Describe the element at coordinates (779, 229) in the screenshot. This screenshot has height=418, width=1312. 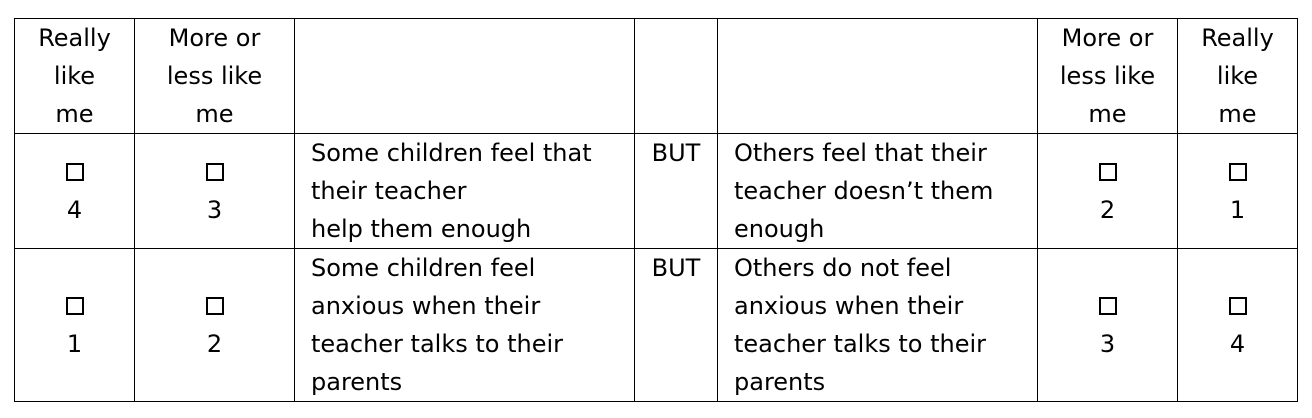
I see `statement-line: enough` at that location.